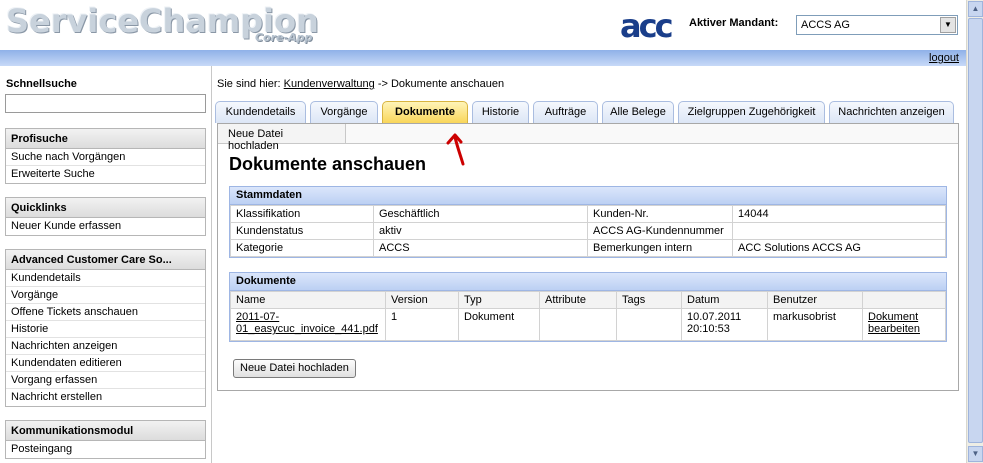  I want to click on sidebar-section-title: Profisuche, so click(105, 139).